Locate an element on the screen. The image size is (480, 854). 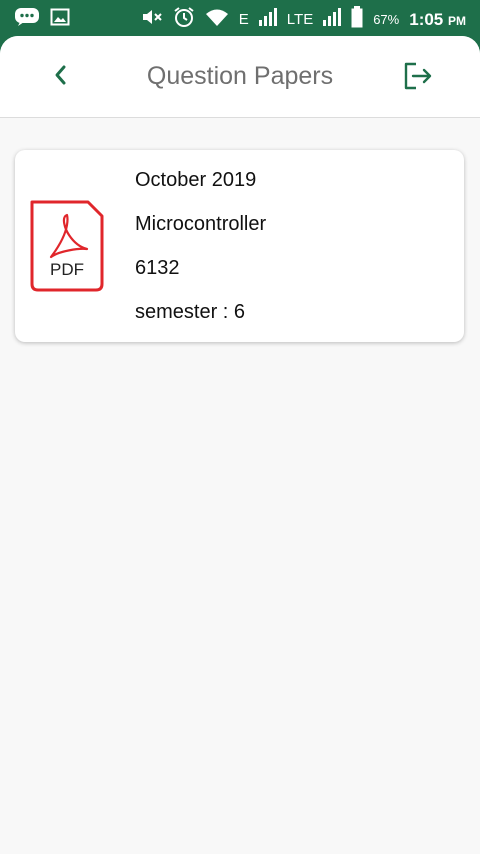
paper-subject: Microcontroller is located at coordinates (201, 224).